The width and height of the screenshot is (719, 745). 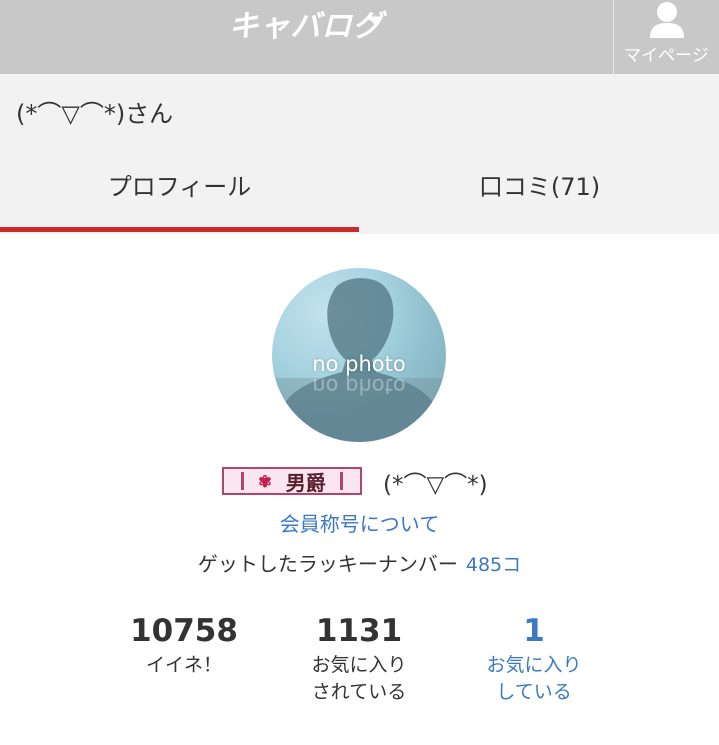 I want to click on stat-favoriting-label-line1: お気に入り, so click(x=534, y=665).